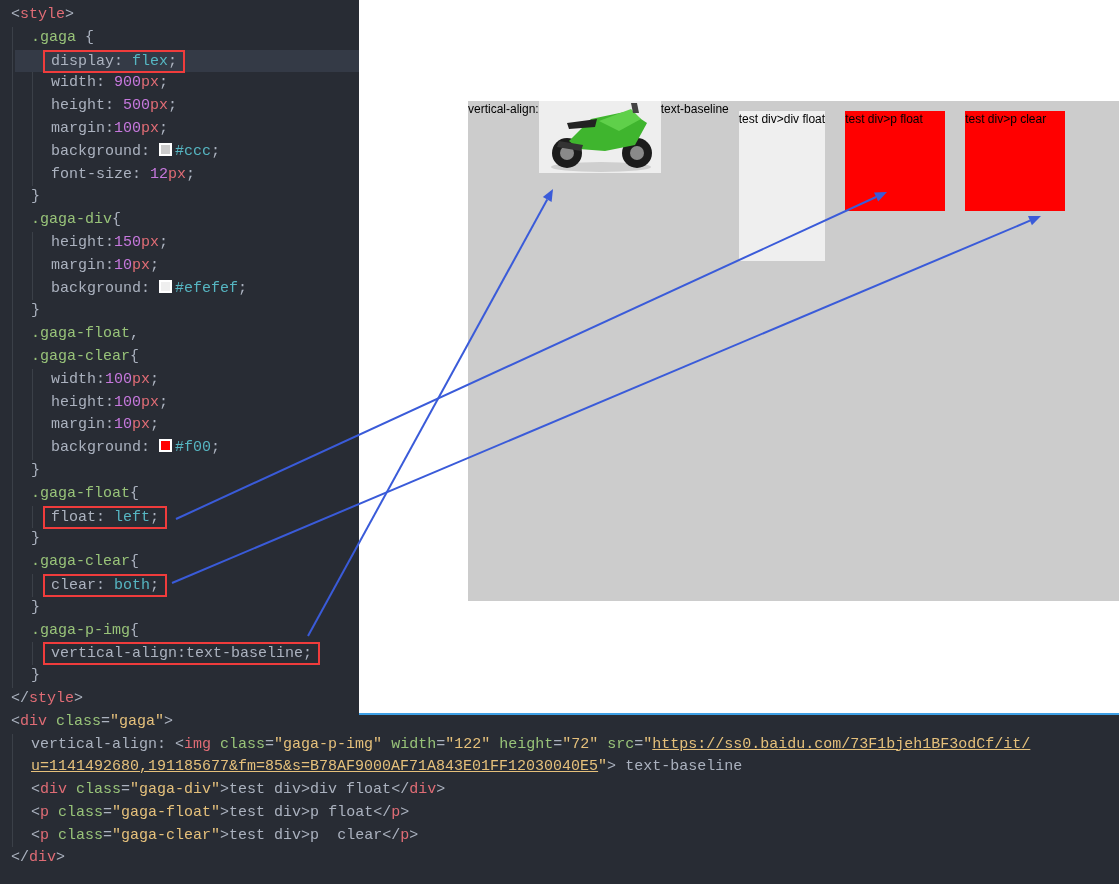 This screenshot has height=884, width=1119. What do you see at coordinates (76, 220) in the screenshot?
I see `code-line: .gaga-div{` at bounding box center [76, 220].